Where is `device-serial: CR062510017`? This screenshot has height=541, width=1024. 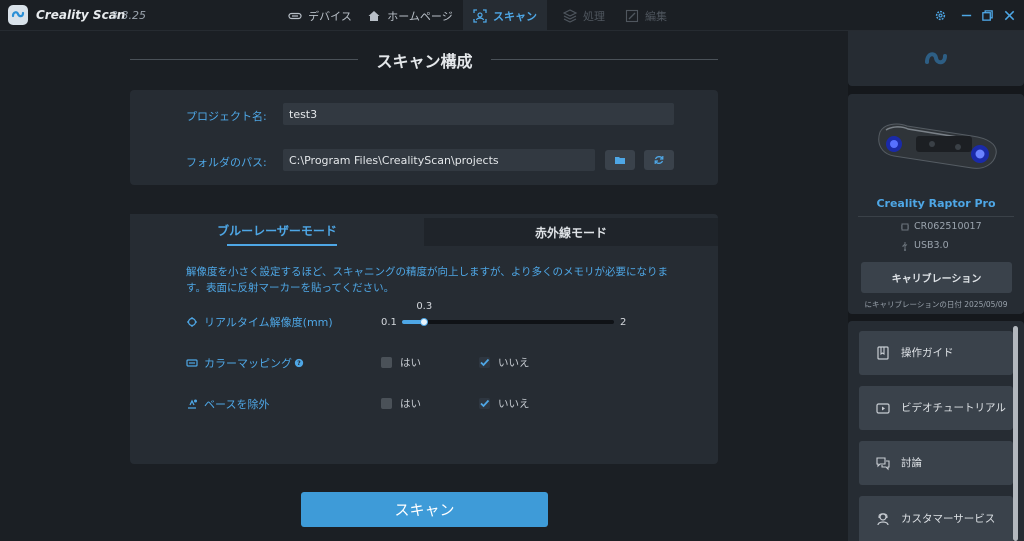 device-serial: CR062510017 is located at coordinates (941, 226).